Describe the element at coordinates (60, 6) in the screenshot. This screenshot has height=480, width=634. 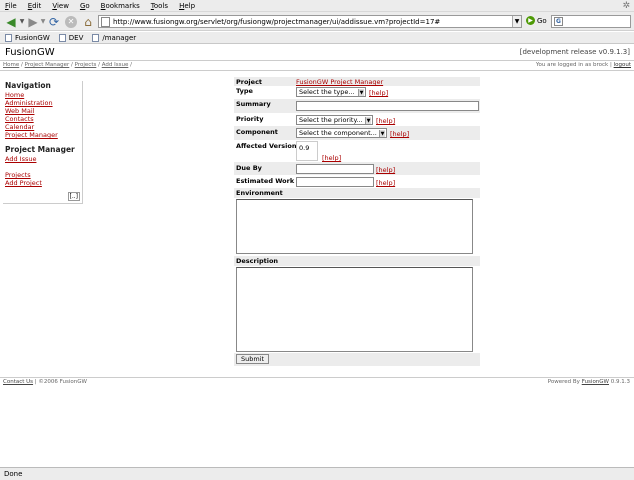
I see `menu-view: View` at that location.